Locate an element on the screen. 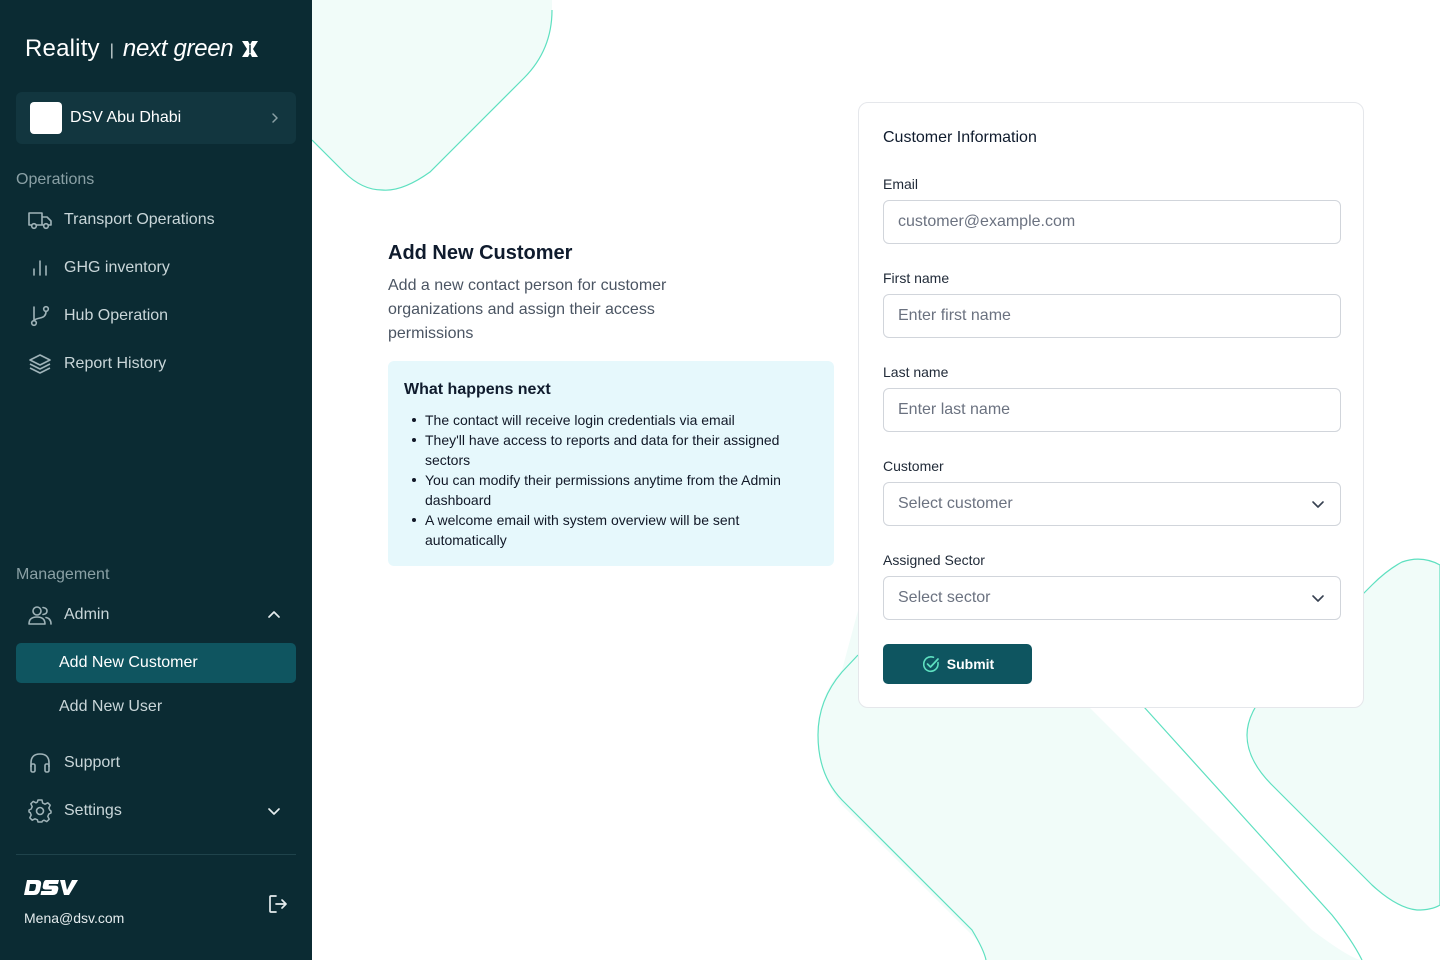 Image resolution: width=1440 pixels, height=960 pixels. git-branch-icon is located at coordinates (40, 316).